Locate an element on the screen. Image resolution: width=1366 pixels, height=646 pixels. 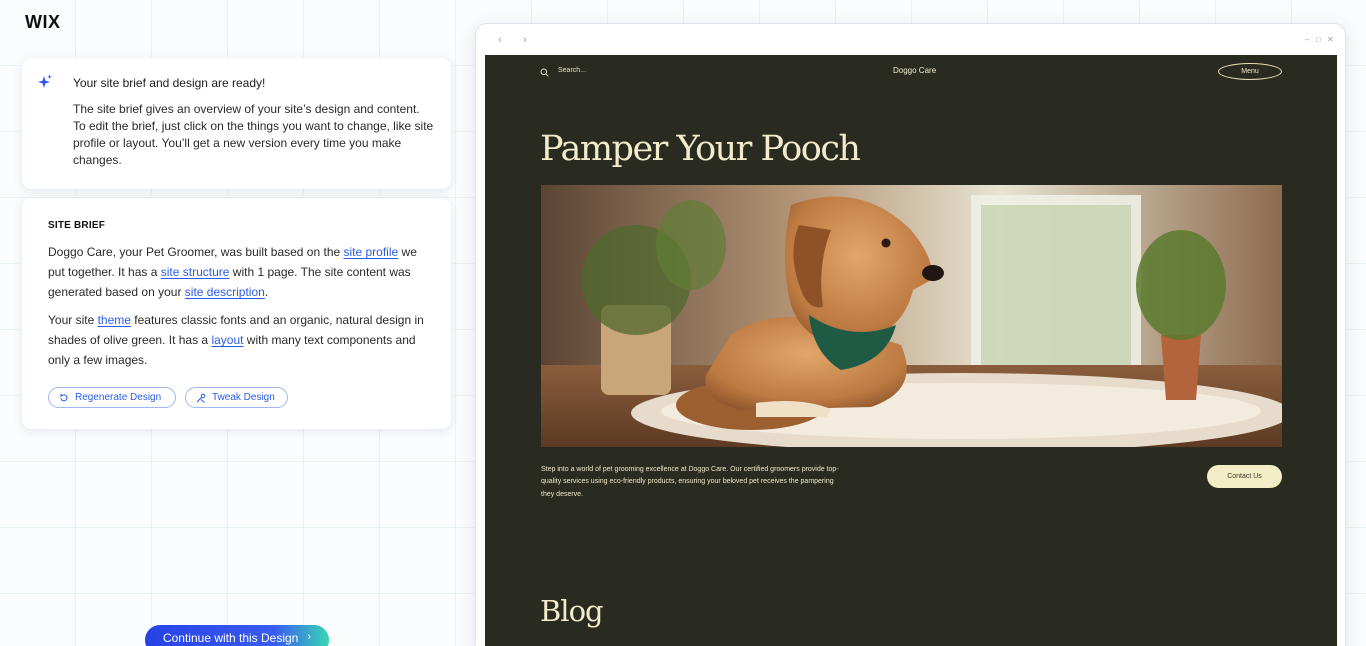
regenerate-design-button: Regenerate Design is located at coordinates (112, 397).